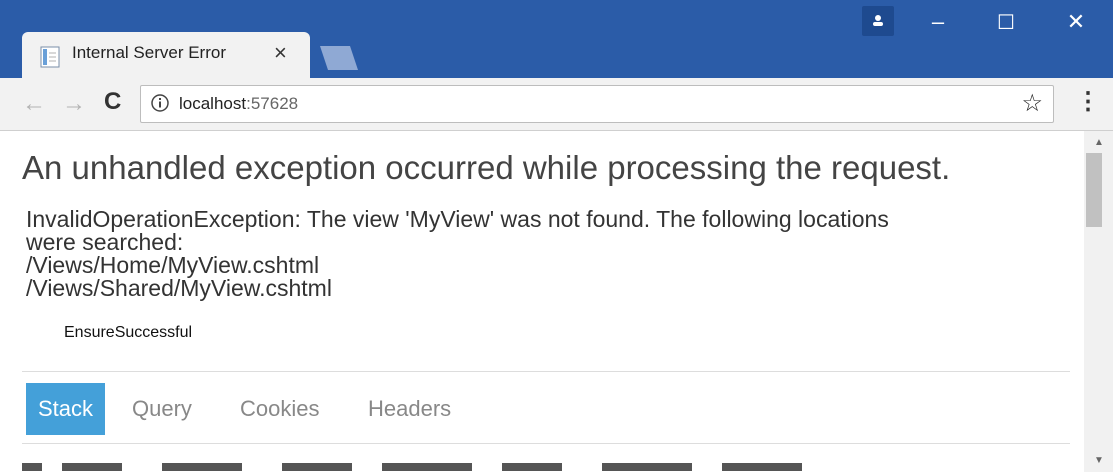 The height and width of the screenshot is (472, 1113). Describe the element at coordinates (1076, 22) in the screenshot. I see `close-window-button: ✕` at that location.